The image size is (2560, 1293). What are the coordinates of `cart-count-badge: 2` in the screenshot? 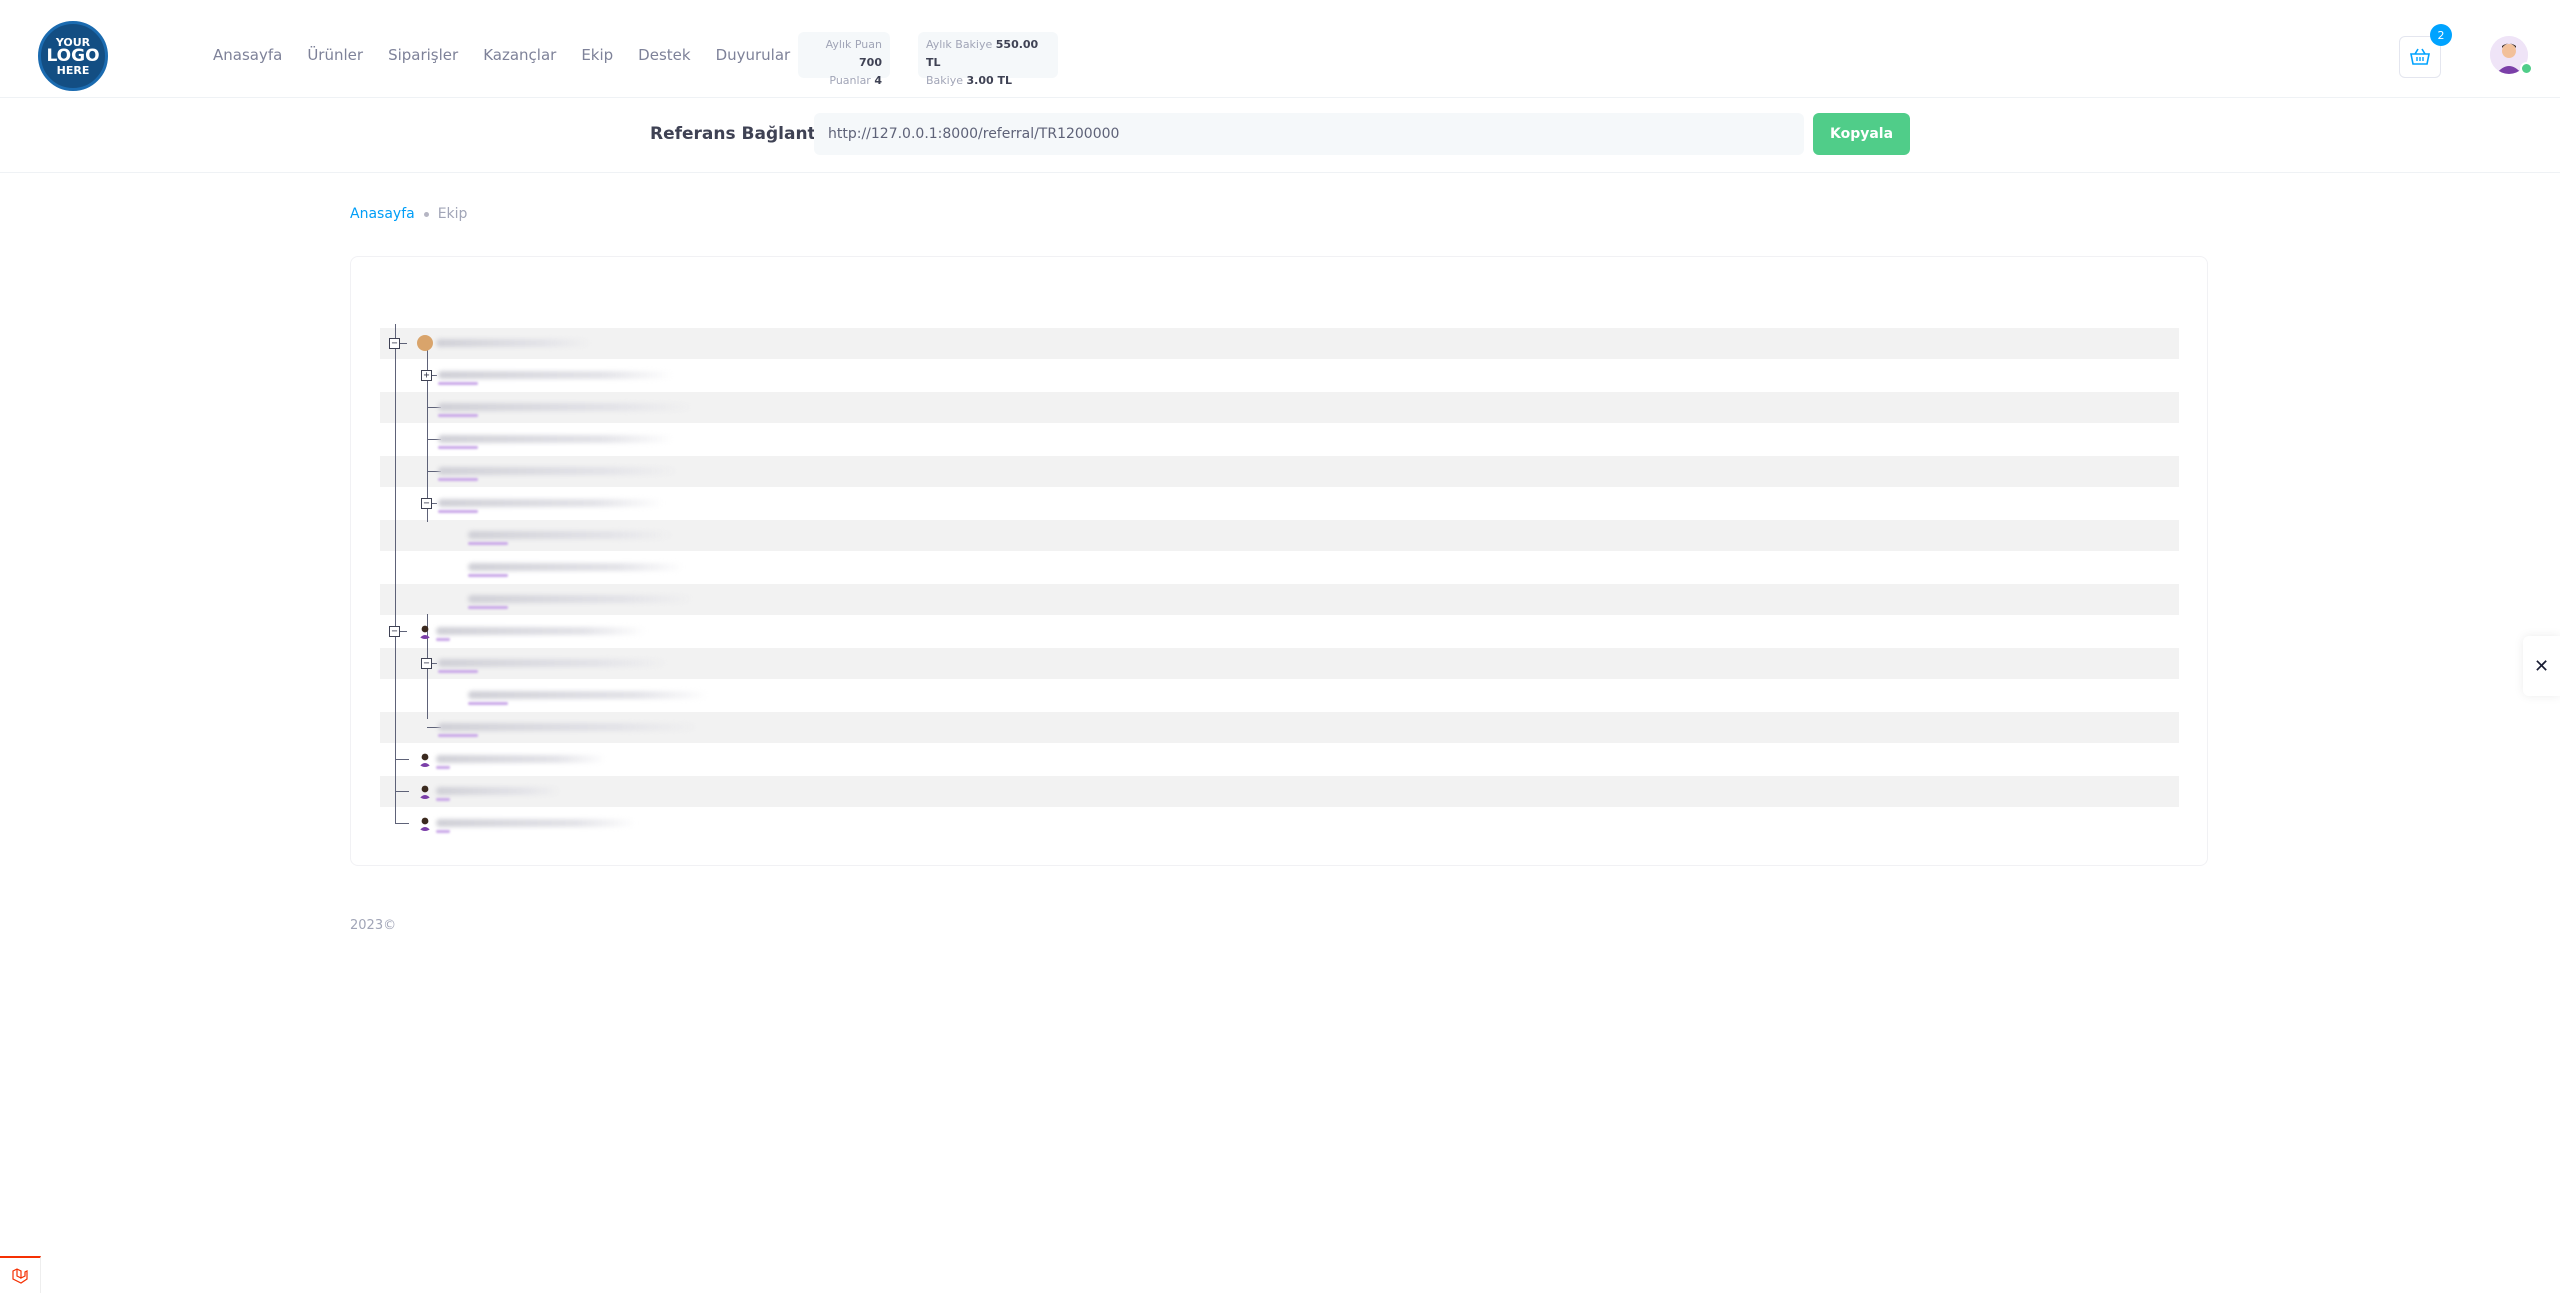 It's located at (2441, 35).